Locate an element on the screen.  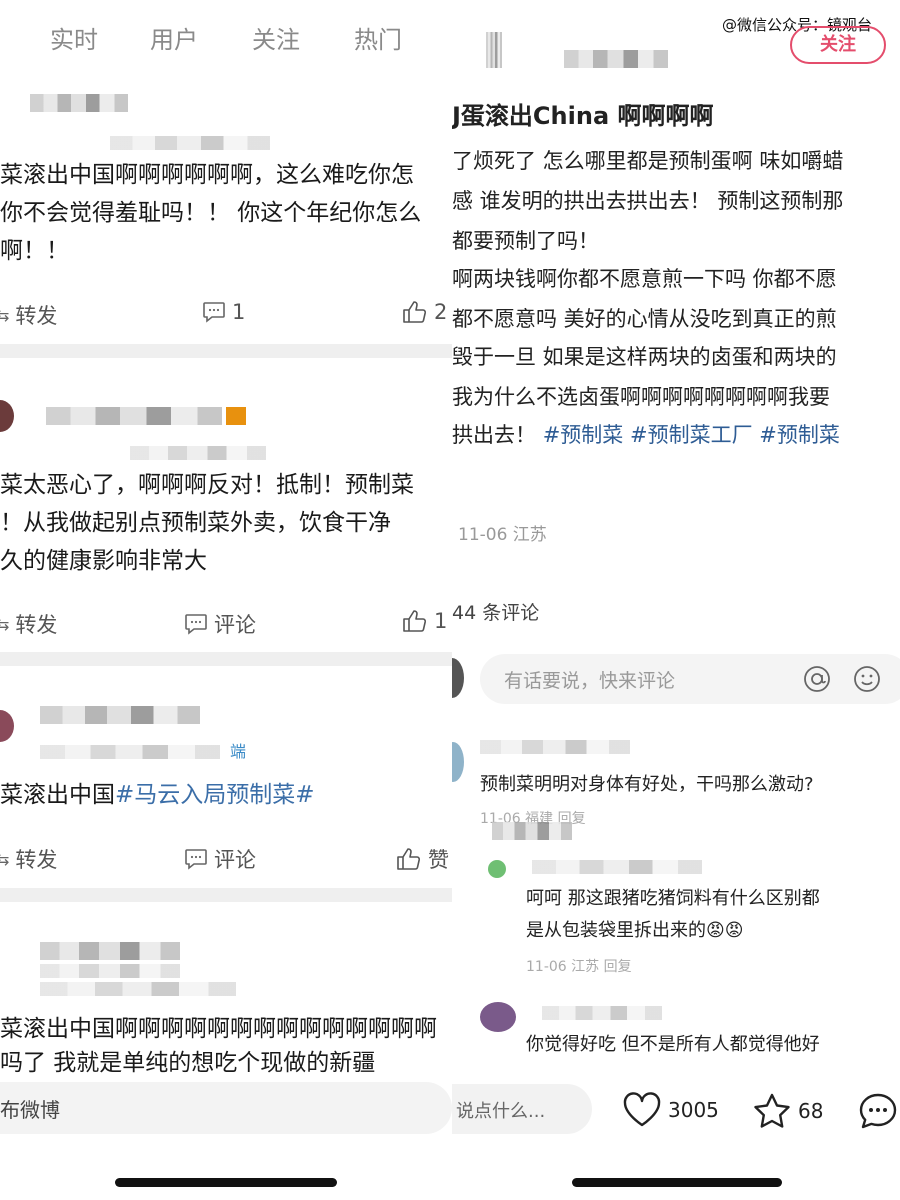
note-text-line: 我为什么不选卤蛋啊啊啊啊啊啊啊啊我要 is located at coordinates (641, 397).